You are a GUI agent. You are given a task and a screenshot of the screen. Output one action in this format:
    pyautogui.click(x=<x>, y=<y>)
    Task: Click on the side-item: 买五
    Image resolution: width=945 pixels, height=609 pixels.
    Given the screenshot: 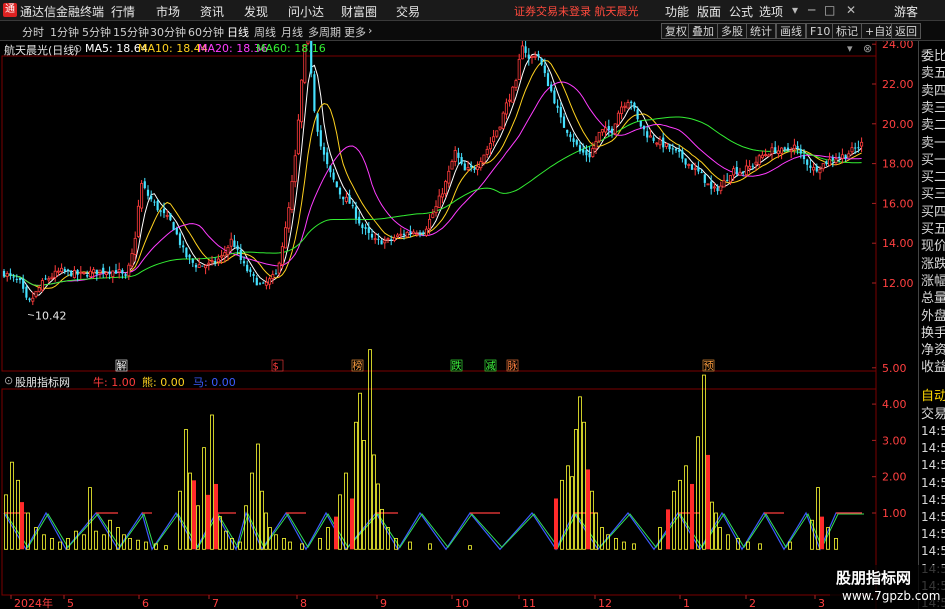 What is the action you would take?
    pyautogui.click(x=933, y=227)
    